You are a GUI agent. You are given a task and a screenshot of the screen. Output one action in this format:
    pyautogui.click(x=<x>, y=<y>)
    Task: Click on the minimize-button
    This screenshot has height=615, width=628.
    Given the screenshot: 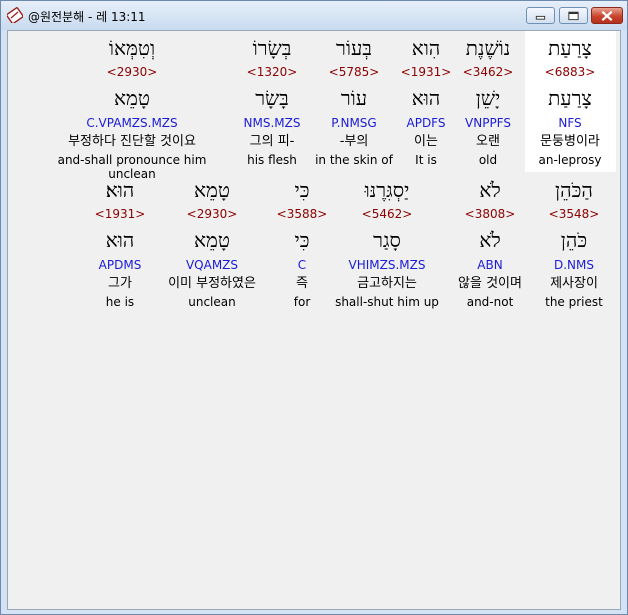 What is the action you would take?
    pyautogui.click(x=540, y=15)
    